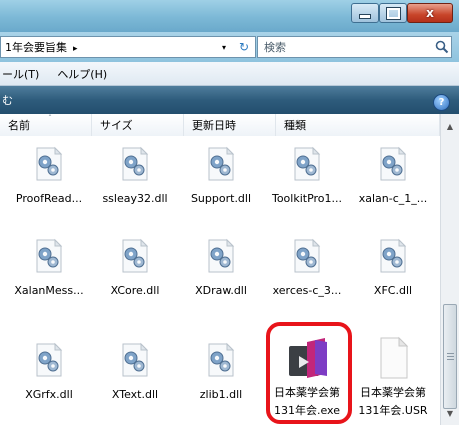  I want to click on minimize-button, so click(365, 13).